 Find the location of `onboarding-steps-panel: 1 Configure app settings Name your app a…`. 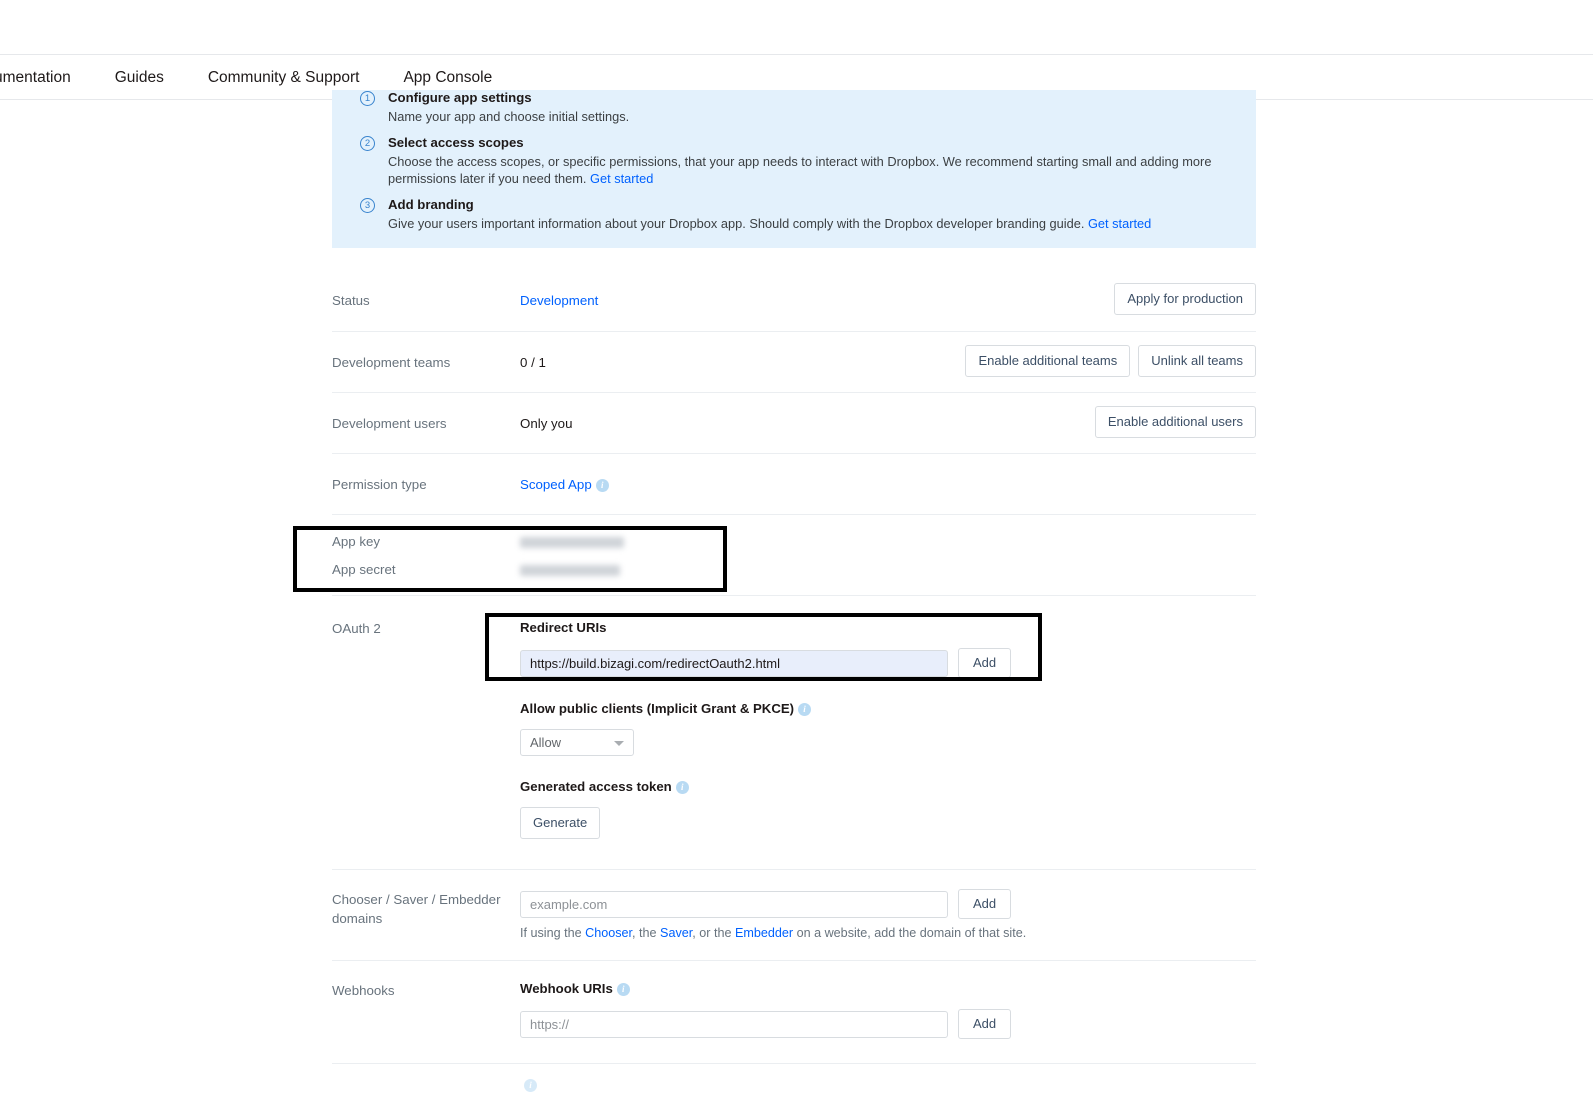

onboarding-steps-panel: 1 Configure app settings Name your app a… is located at coordinates (794, 169).